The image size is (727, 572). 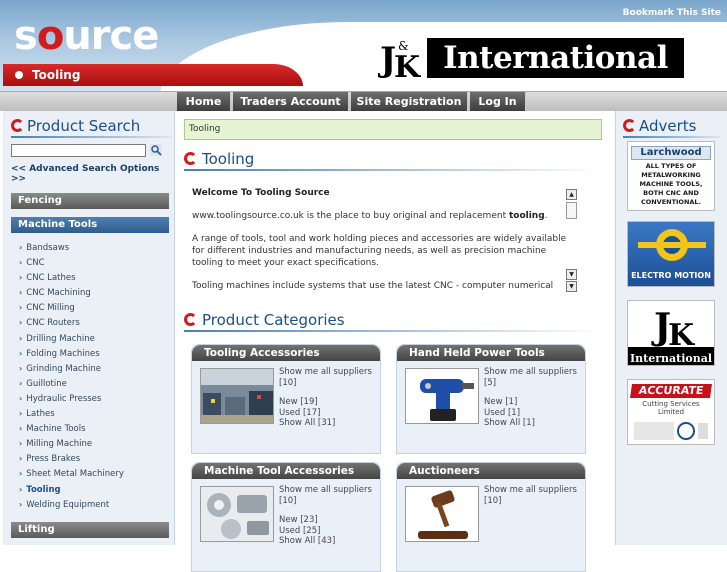 I want to click on subcategory-item: › CNC Milling, so click(x=90, y=307).